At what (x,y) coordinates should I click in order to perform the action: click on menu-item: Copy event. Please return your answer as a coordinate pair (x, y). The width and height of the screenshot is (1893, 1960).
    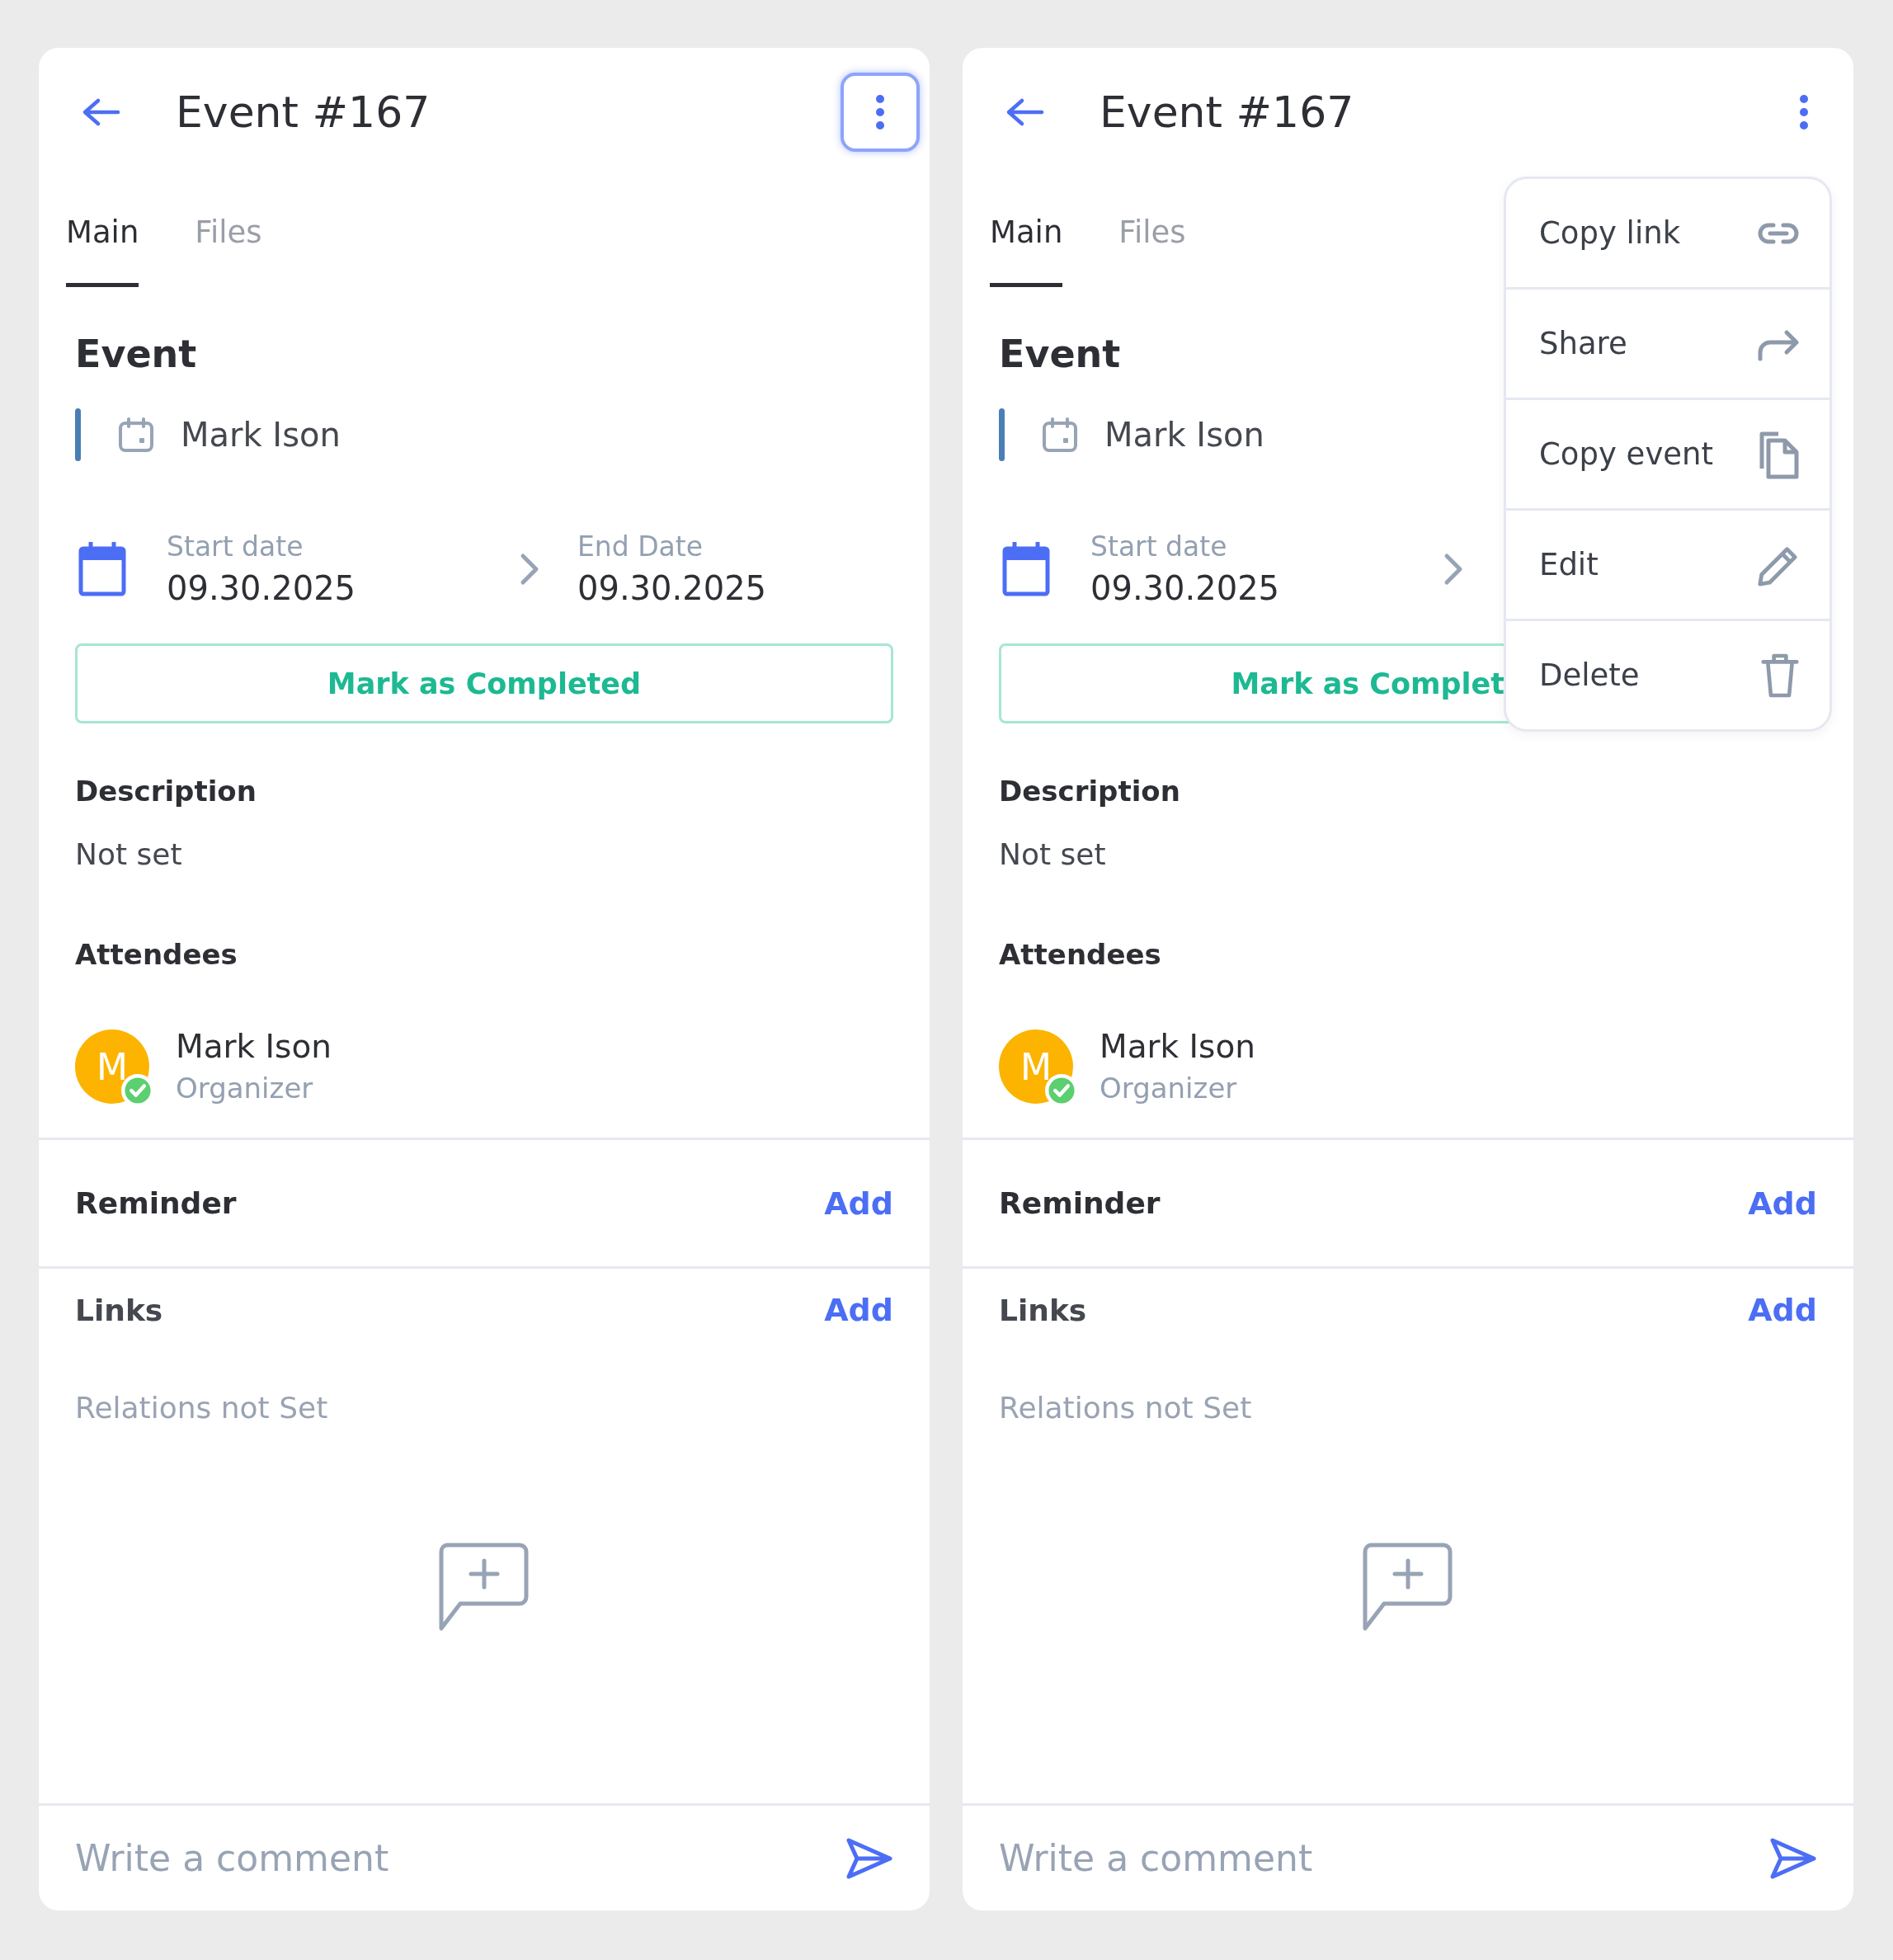
    Looking at the image, I should click on (1667, 456).